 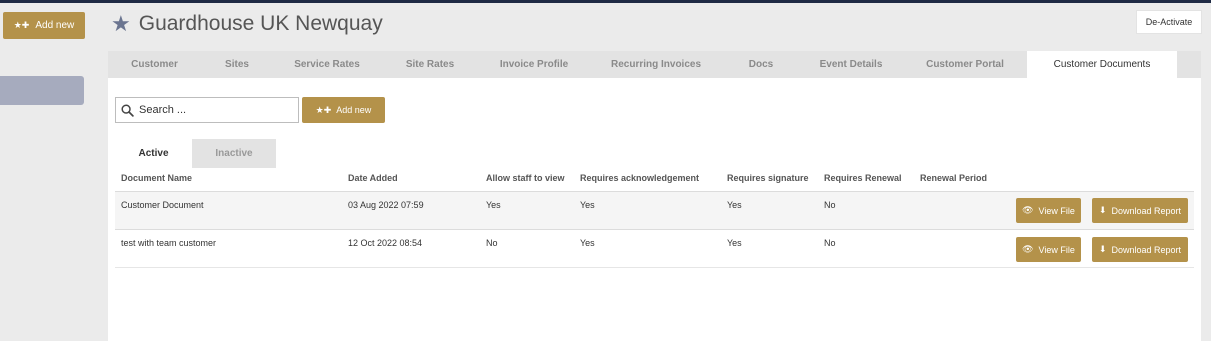 What do you see at coordinates (121, 24) in the screenshot?
I see `star-icon: ★` at bounding box center [121, 24].